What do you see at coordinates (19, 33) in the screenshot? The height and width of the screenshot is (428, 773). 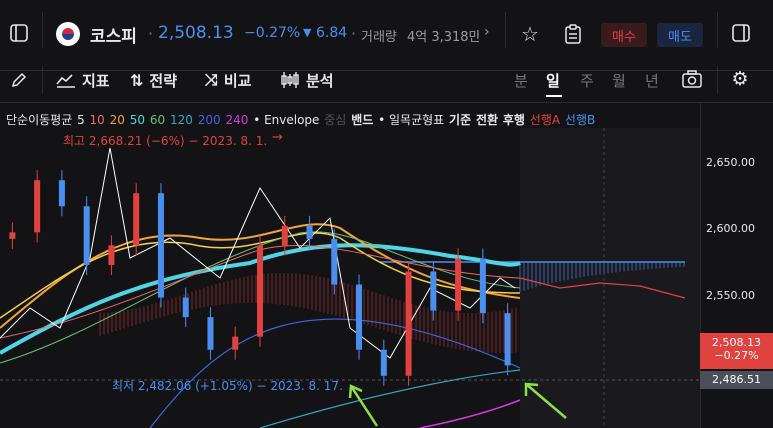 I see `sidebar-toggle-icon` at bounding box center [19, 33].